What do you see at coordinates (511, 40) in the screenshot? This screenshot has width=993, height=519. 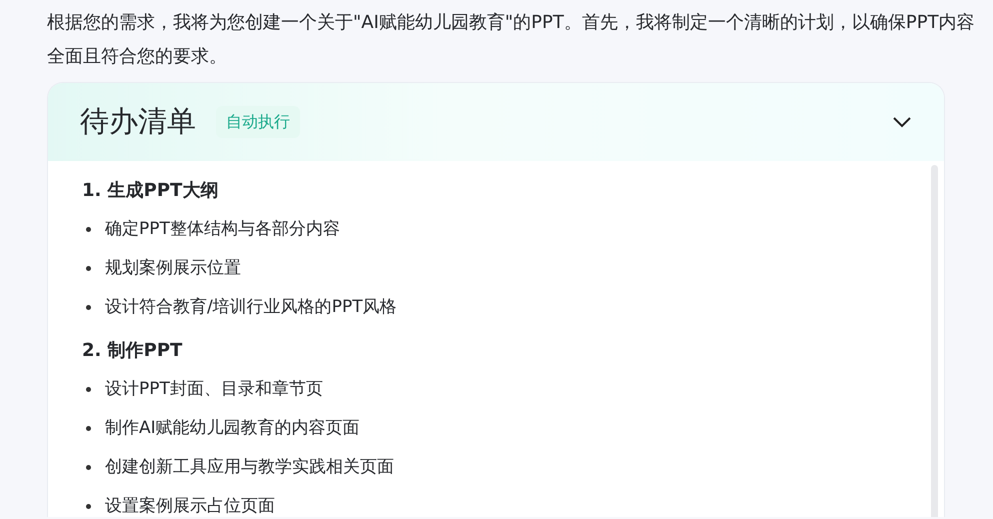 I see `intro-paragraph: 根据您的需求，我将为您创建一个关于"AI赋能幼儿园教育"的PPT。首先，我将制定一个清晰的计划，以确保PPT内容全面且符合您的要求。` at bounding box center [511, 40].